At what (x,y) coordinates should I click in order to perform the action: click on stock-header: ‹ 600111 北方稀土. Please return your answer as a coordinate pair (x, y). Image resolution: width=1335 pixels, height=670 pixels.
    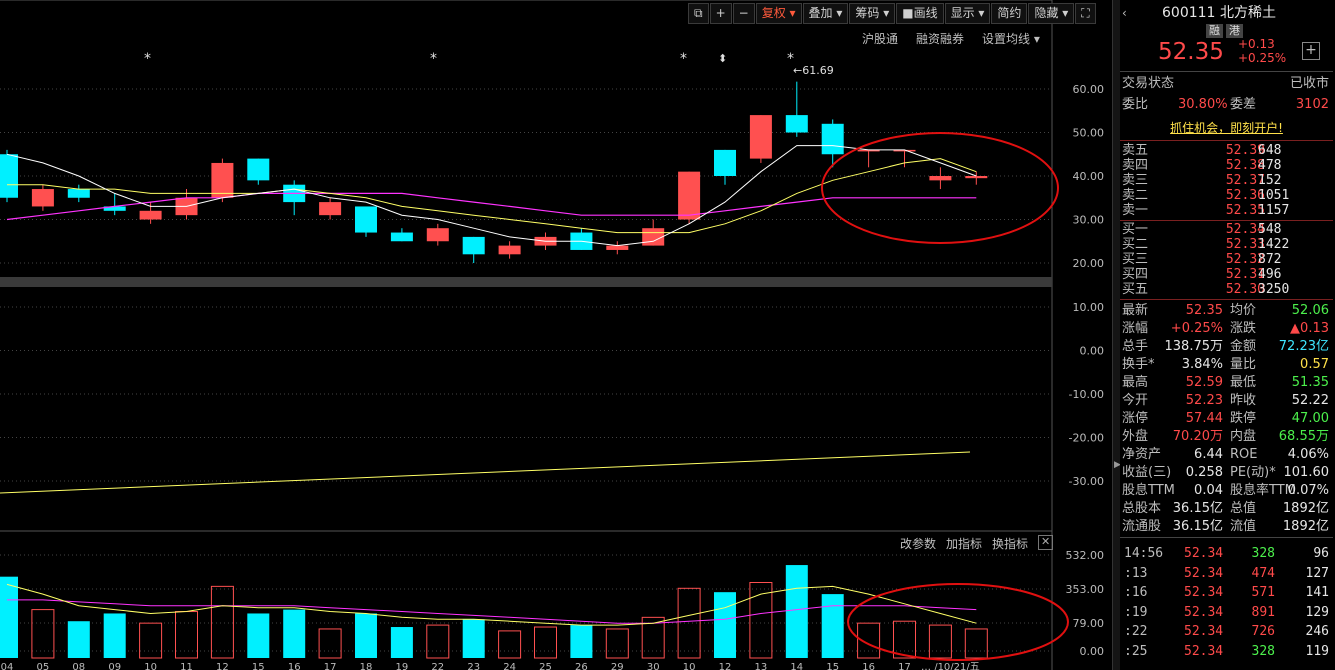
    Looking at the image, I should click on (1226, 14).